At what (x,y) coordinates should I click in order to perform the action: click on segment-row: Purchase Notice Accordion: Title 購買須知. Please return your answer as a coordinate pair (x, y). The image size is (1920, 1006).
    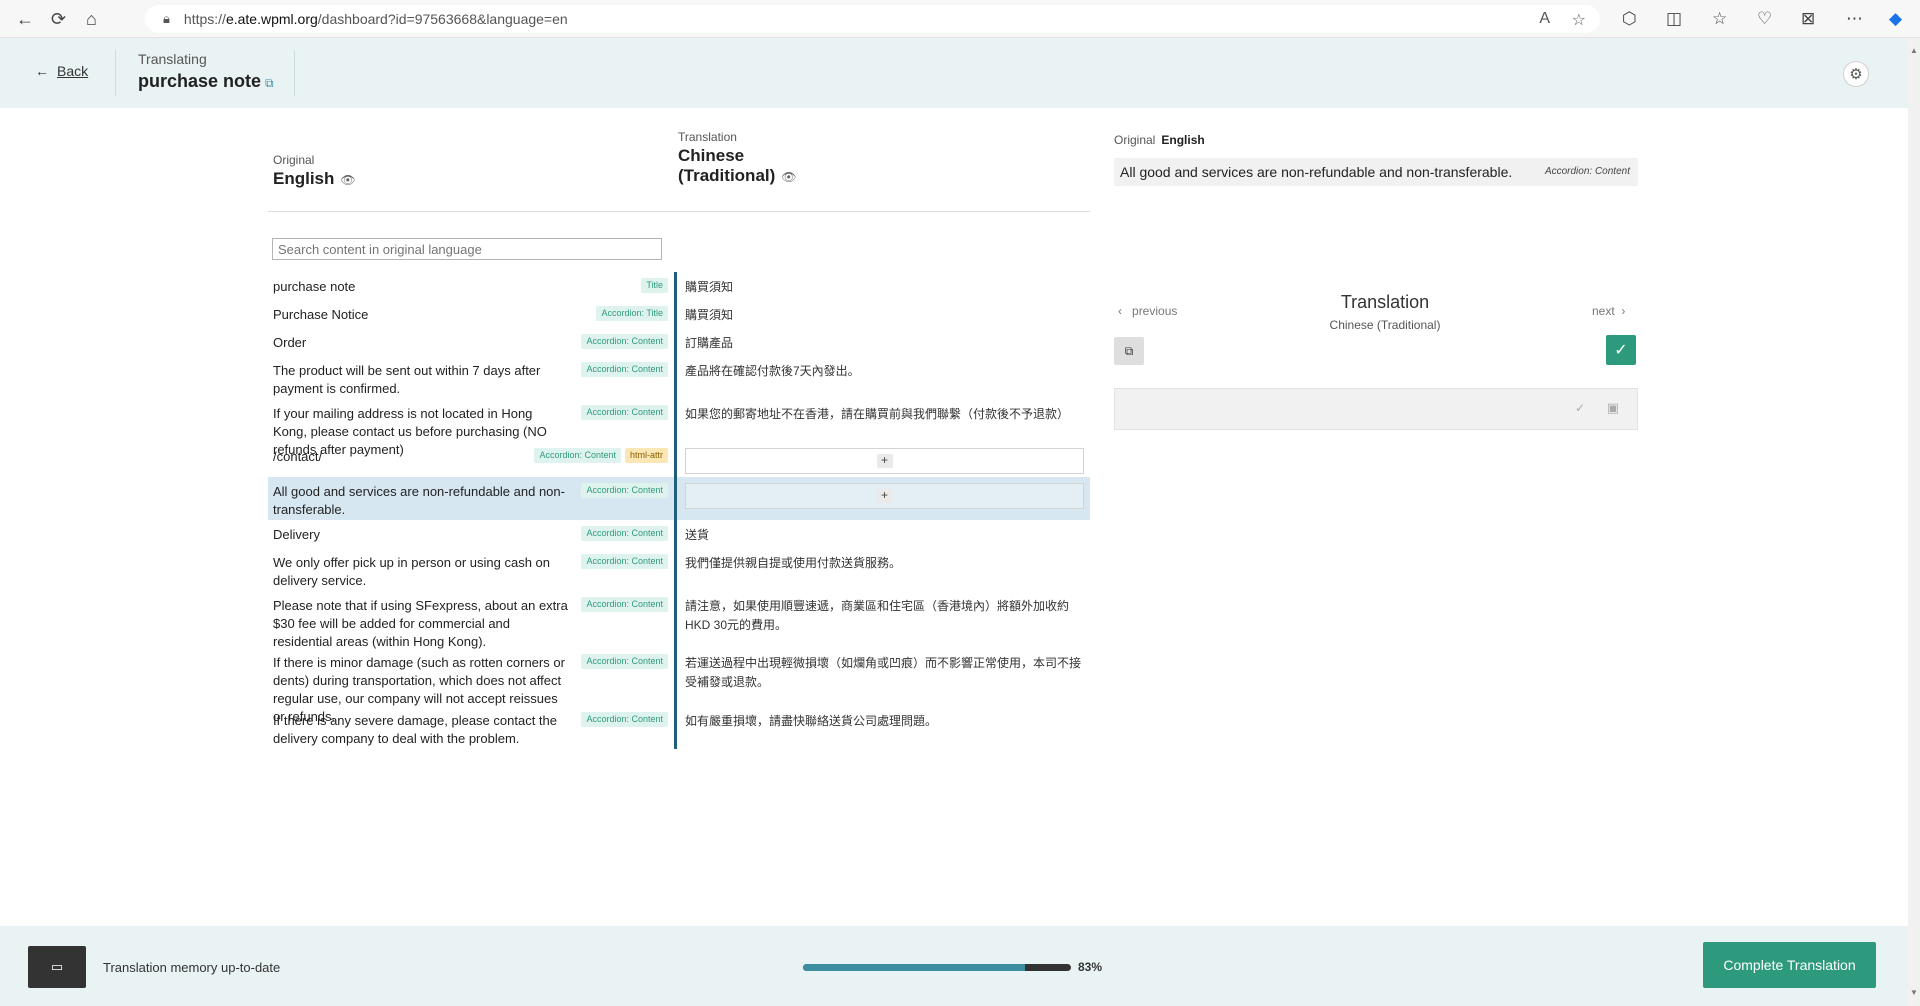
    Looking at the image, I should click on (679, 314).